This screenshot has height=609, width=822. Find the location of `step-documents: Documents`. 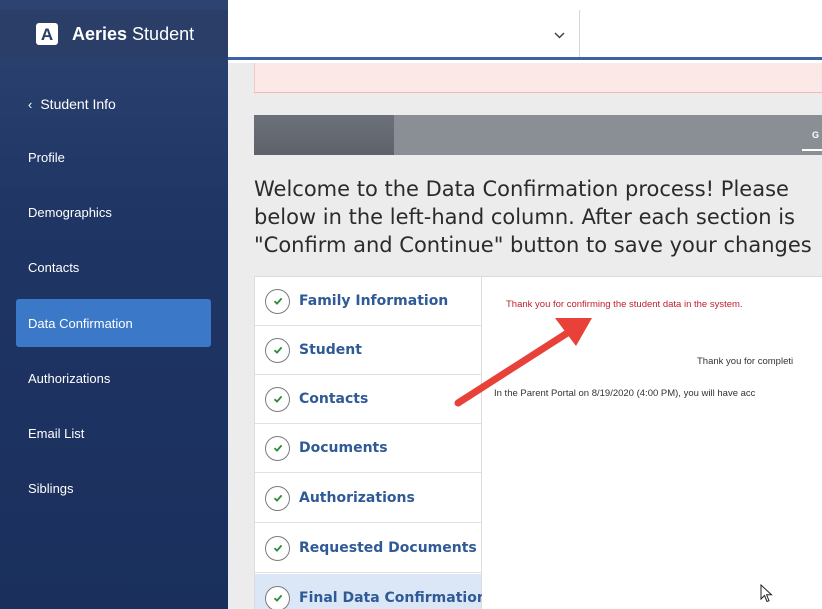

step-documents: Documents is located at coordinates (368, 448).